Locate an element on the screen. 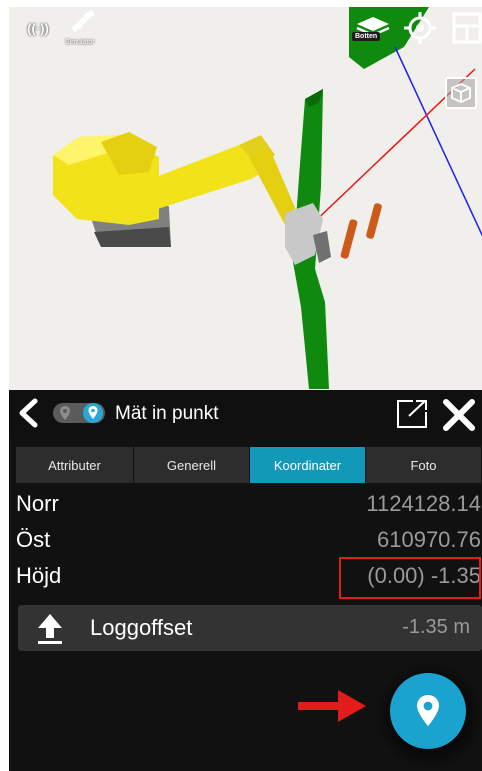  tab-attributer: Attributer is located at coordinates (75, 465).